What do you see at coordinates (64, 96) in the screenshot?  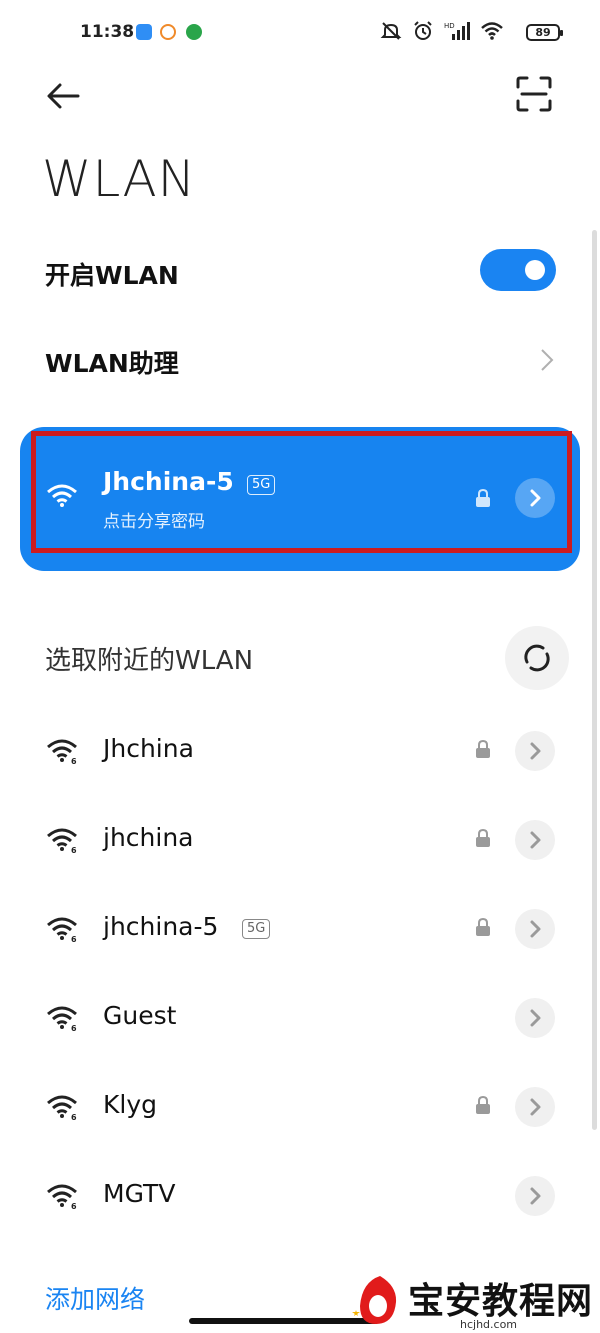 I see `back-arrow-icon` at bounding box center [64, 96].